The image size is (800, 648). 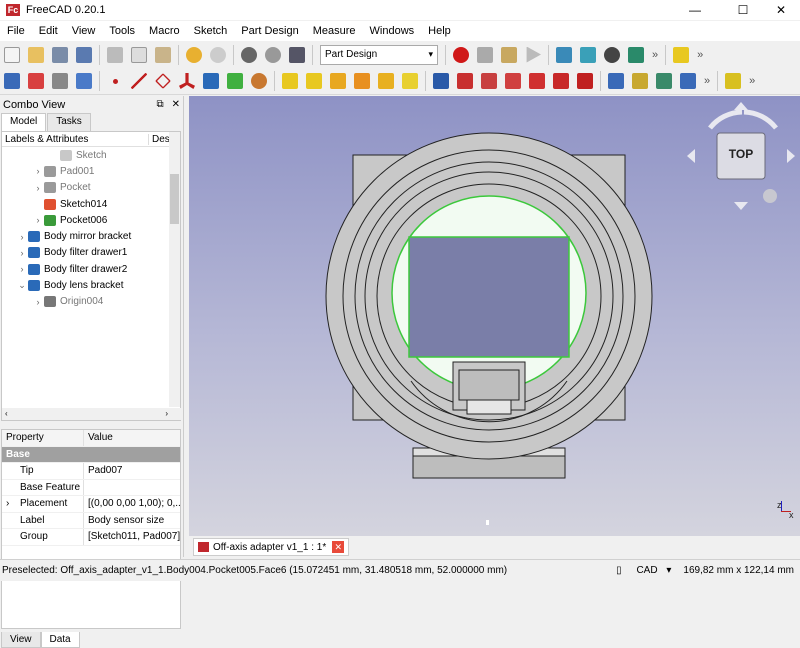 I want to click on pad-icon, so click(x=290, y=81).